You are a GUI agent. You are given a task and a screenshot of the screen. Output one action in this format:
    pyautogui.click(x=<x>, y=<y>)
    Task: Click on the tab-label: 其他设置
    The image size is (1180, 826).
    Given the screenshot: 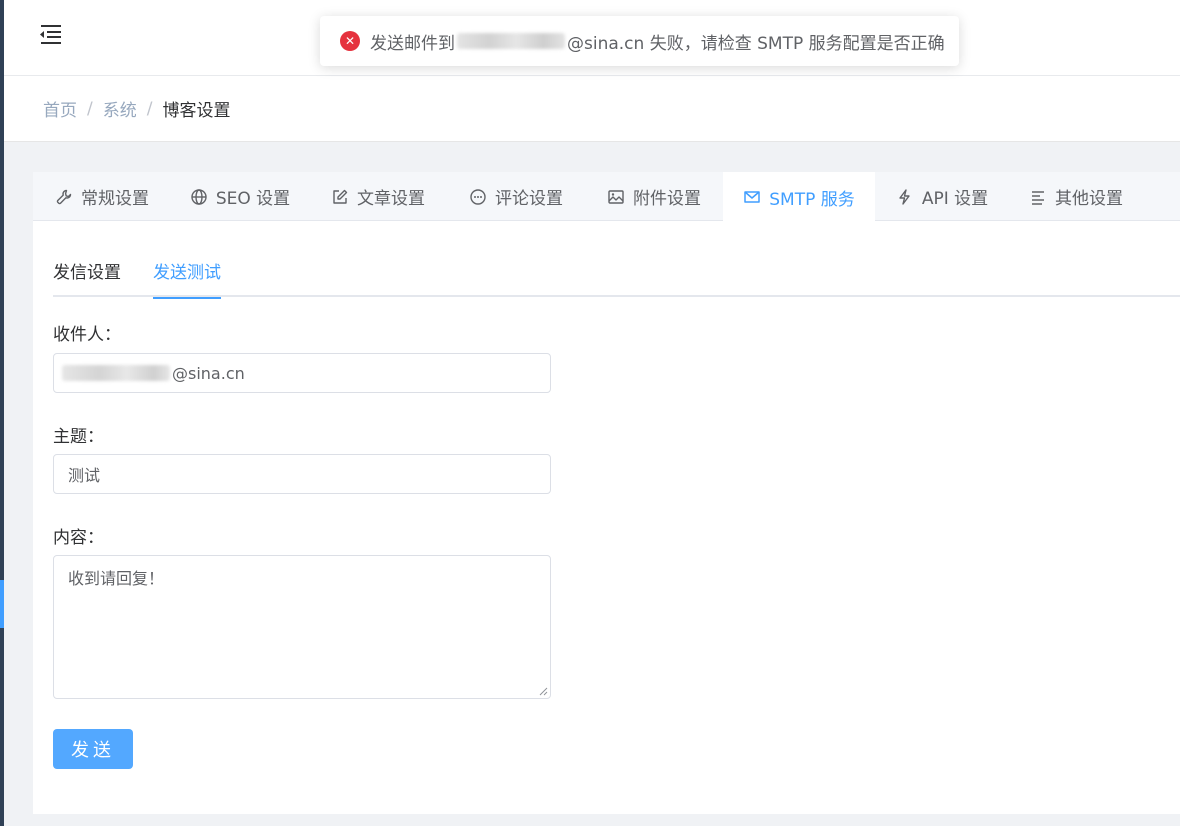 What is the action you would take?
    pyautogui.click(x=1089, y=199)
    